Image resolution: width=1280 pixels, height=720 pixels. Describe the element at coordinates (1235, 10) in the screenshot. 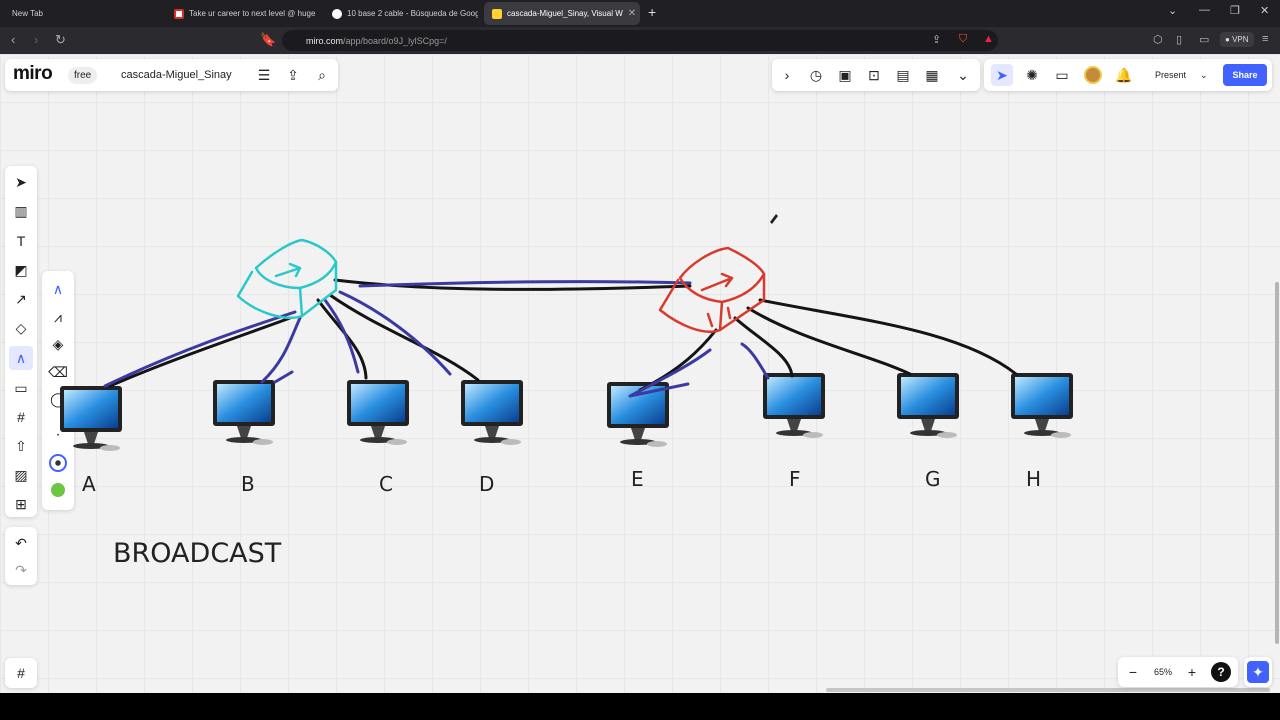

I see `restore-icon: ❐` at that location.